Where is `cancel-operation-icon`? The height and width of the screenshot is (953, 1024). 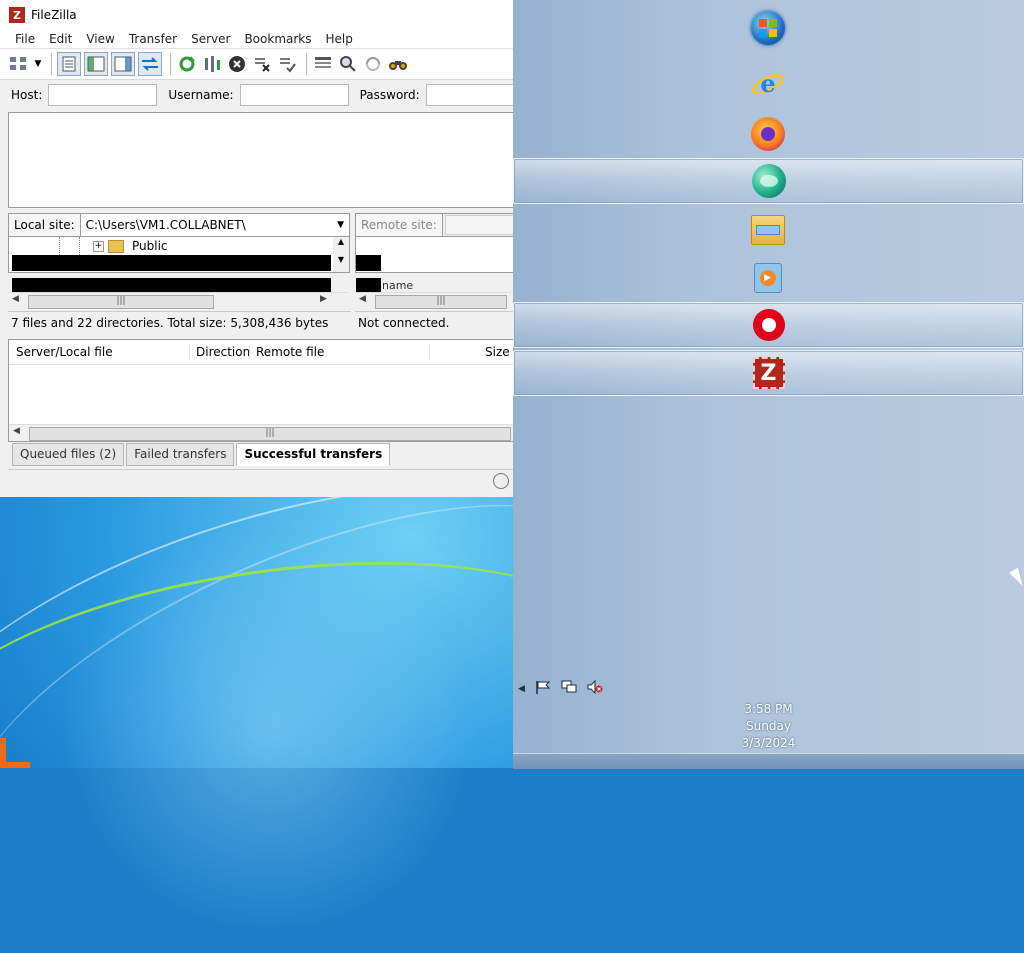
cancel-operation-icon is located at coordinates (237, 64).